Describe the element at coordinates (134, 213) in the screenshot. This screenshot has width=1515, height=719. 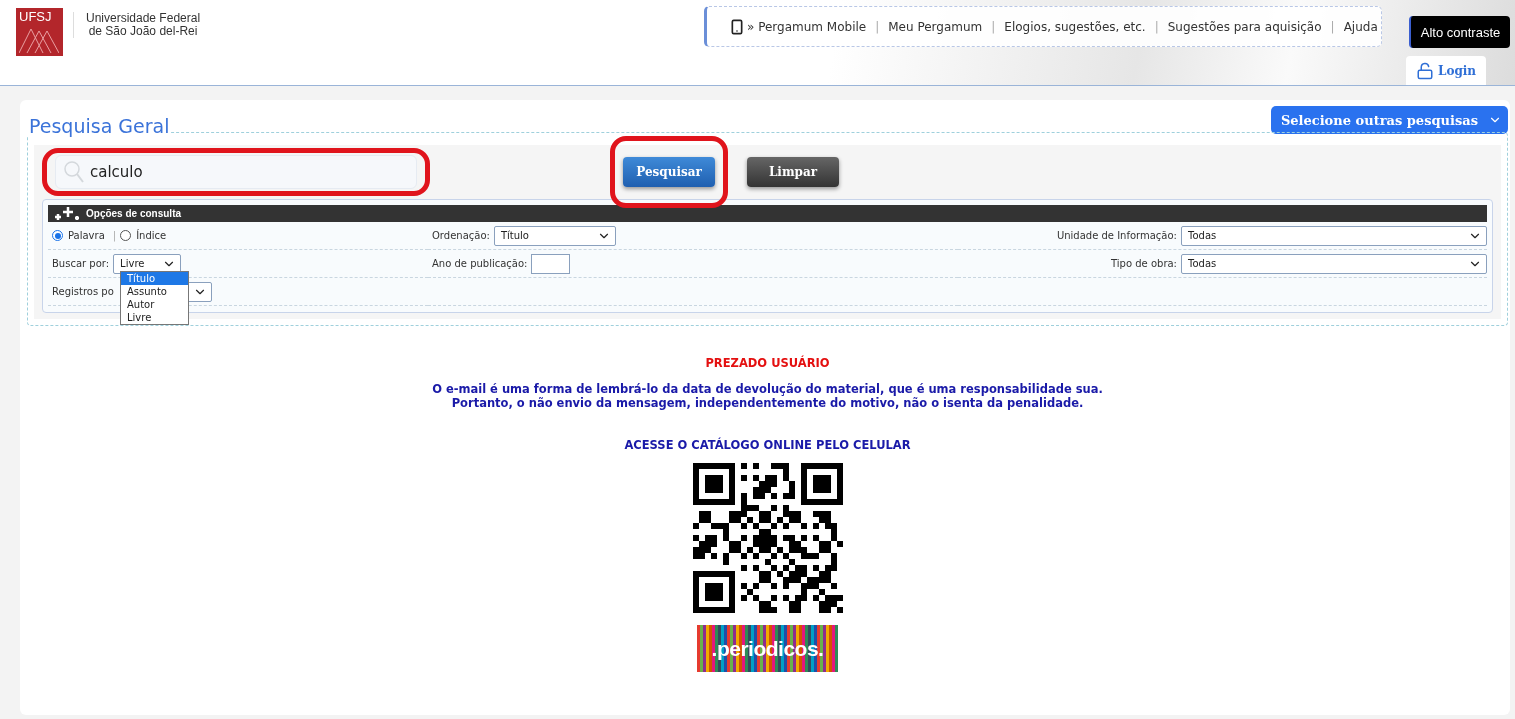
I see `options-title: Opções de consulta` at that location.